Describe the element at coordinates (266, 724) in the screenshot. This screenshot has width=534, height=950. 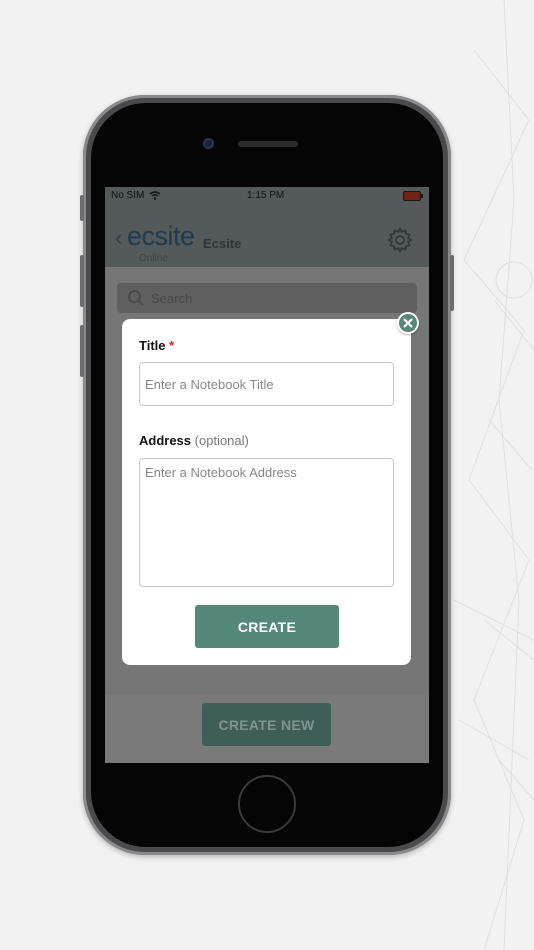
I see `create-new-button: CREATE NEW` at that location.